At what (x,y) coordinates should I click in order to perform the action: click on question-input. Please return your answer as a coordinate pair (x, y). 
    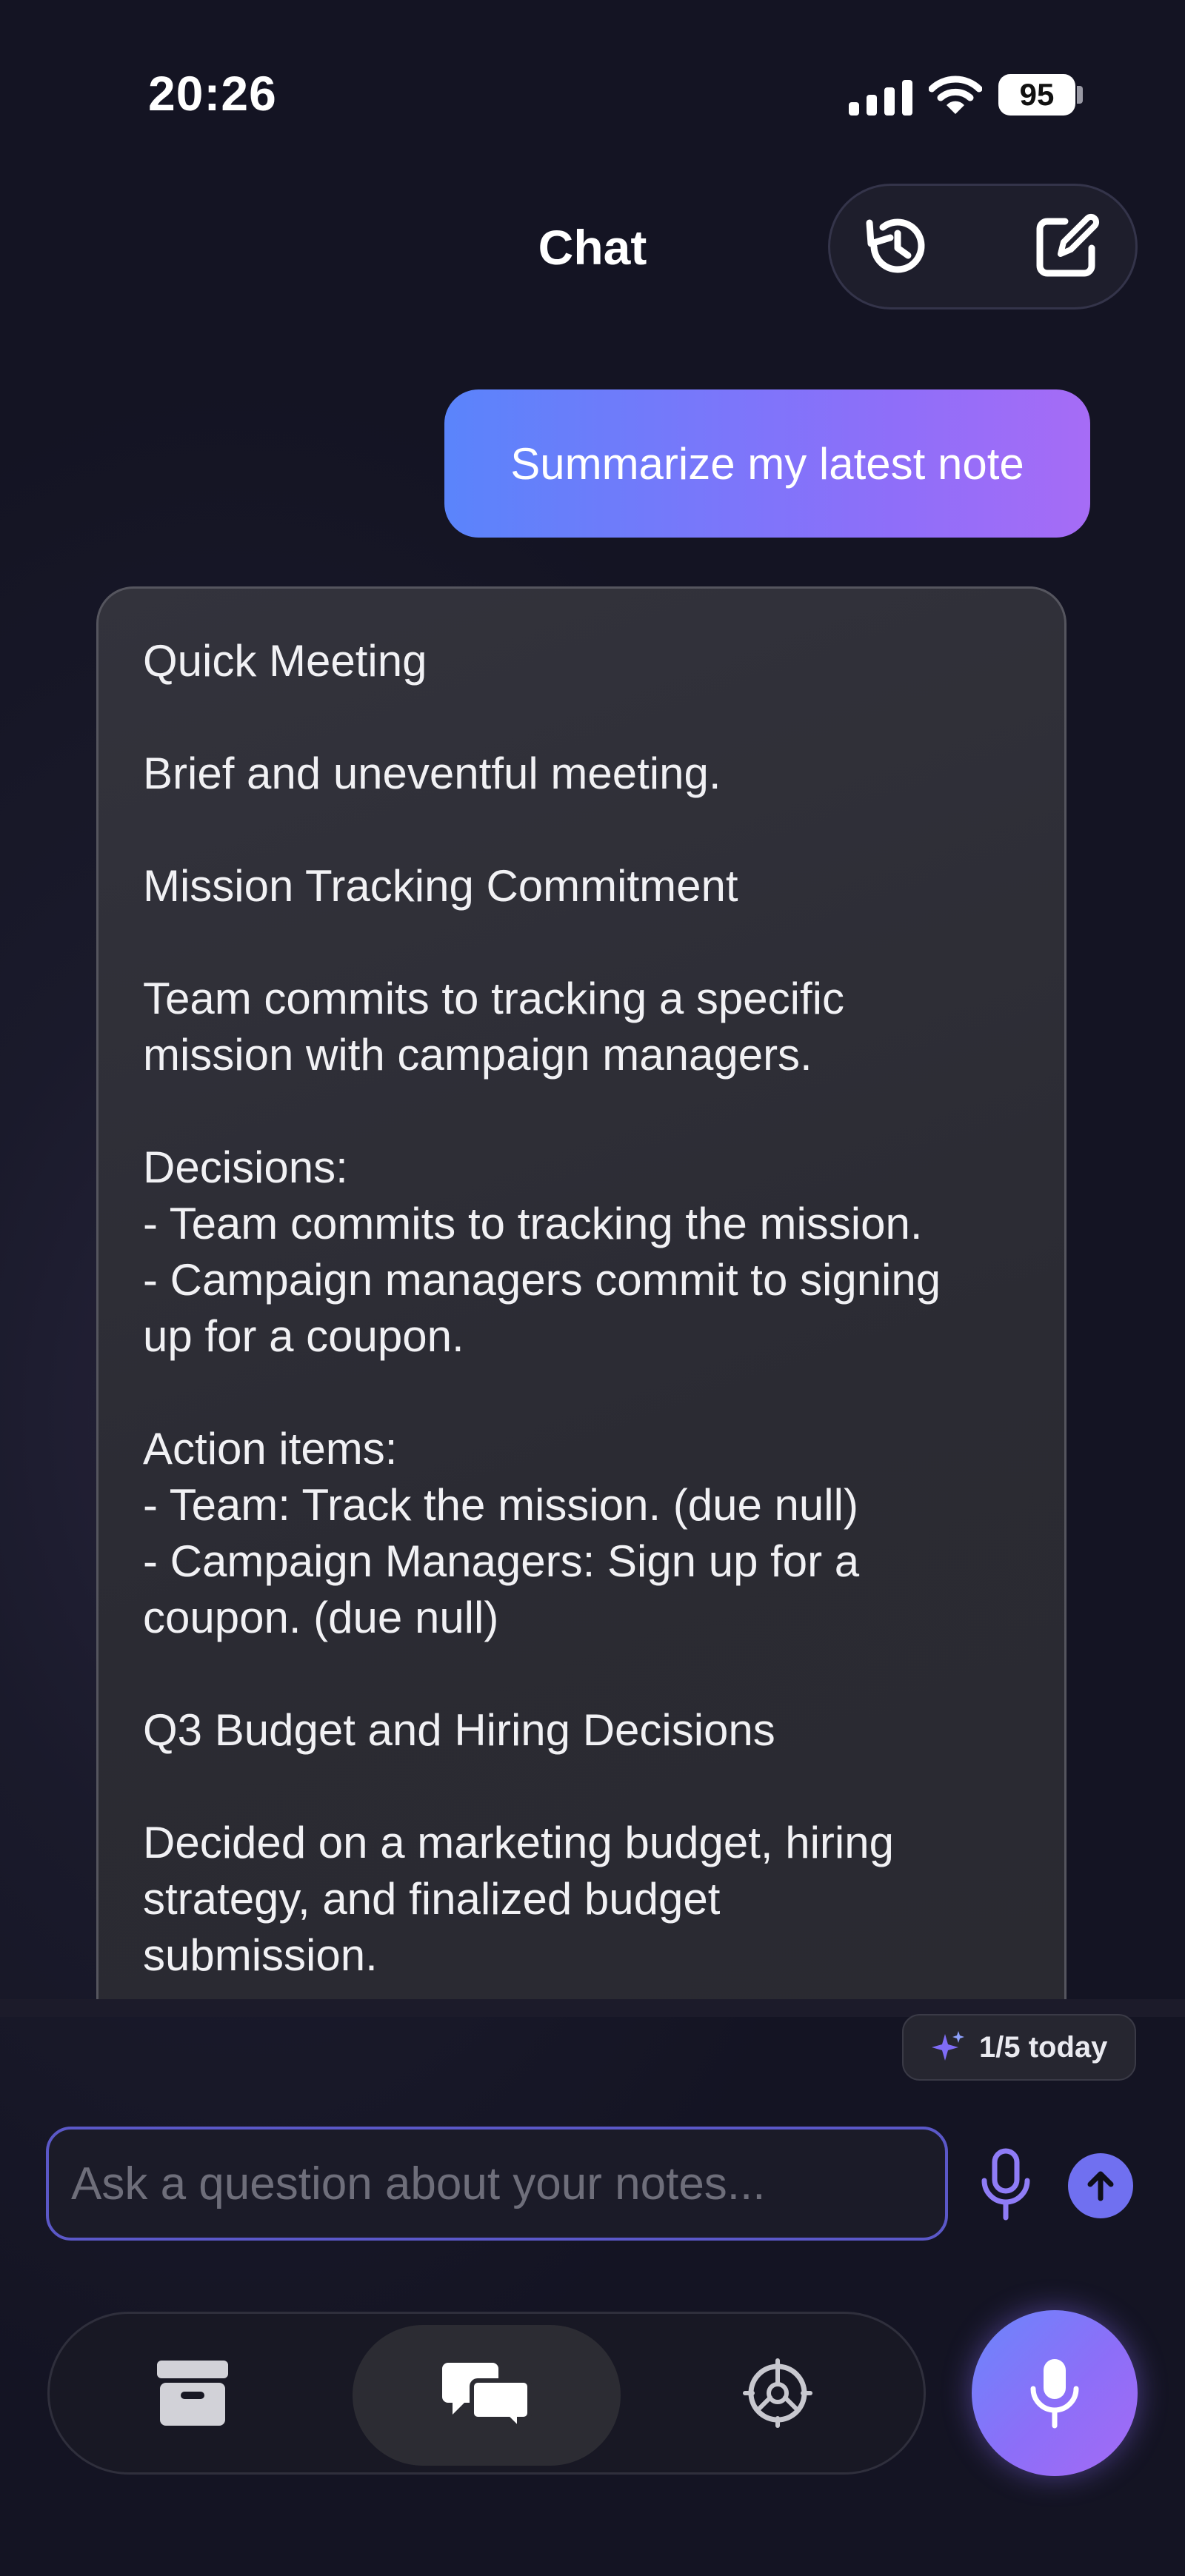
    Looking at the image, I should click on (497, 2184).